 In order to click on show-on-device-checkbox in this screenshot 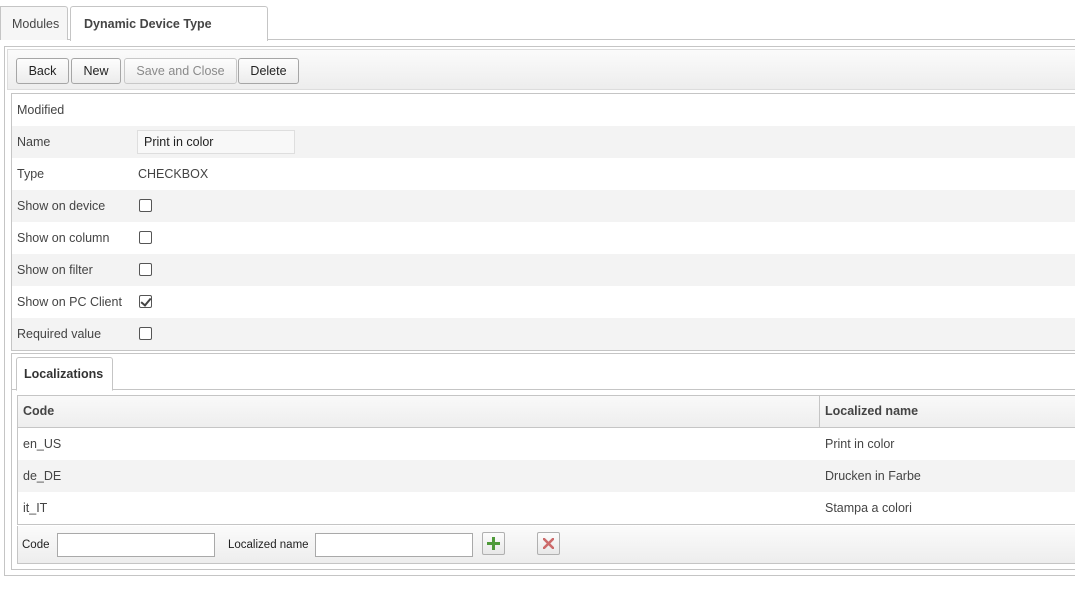, I will do `click(145, 205)`.